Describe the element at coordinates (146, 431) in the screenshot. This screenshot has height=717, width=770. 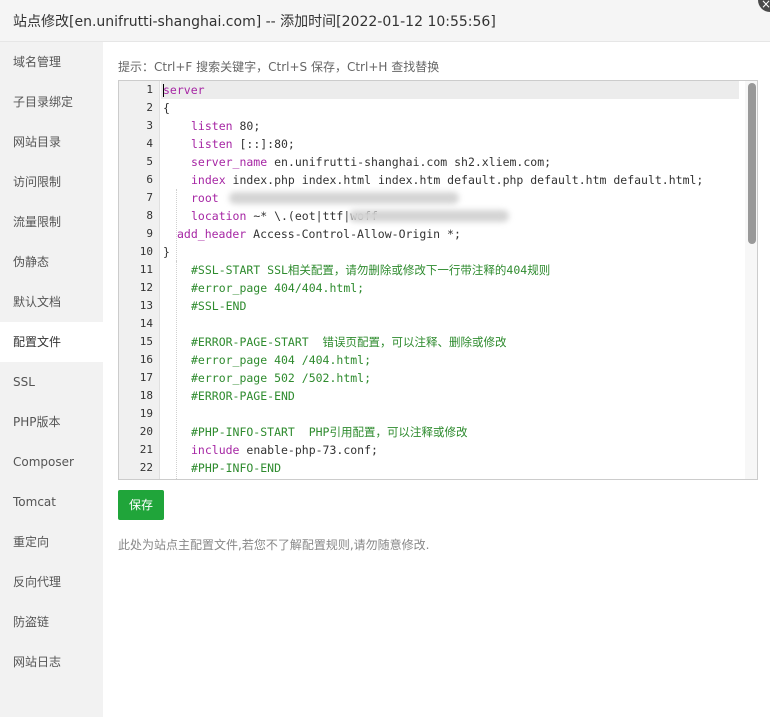
I see `line-number: 20` at that location.